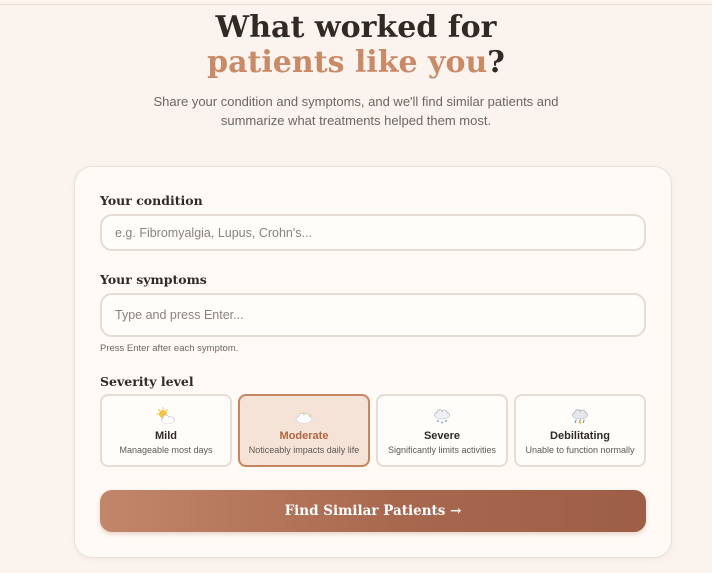 The height and width of the screenshot is (573, 712). Describe the element at coordinates (304, 450) in the screenshot. I see `severity-description: Noticeably impacts daily life` at that location.